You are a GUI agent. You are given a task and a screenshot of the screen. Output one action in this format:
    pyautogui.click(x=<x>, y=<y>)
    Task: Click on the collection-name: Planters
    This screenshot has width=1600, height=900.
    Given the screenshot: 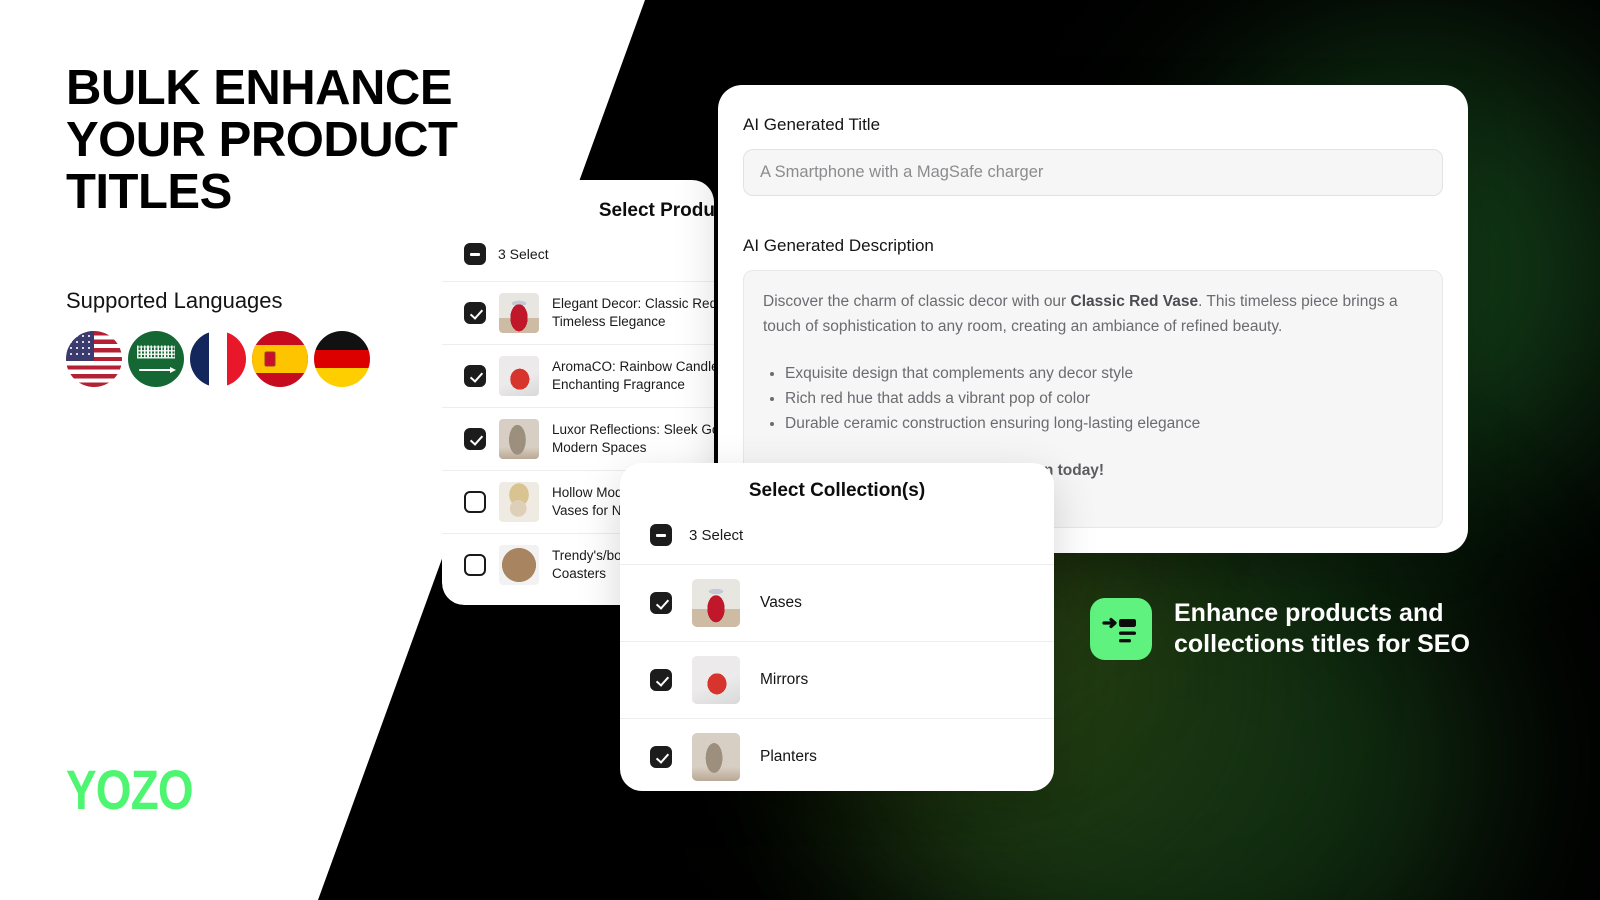 What is the action you would take?
    pyautogui.click(x=788, y=756)
    